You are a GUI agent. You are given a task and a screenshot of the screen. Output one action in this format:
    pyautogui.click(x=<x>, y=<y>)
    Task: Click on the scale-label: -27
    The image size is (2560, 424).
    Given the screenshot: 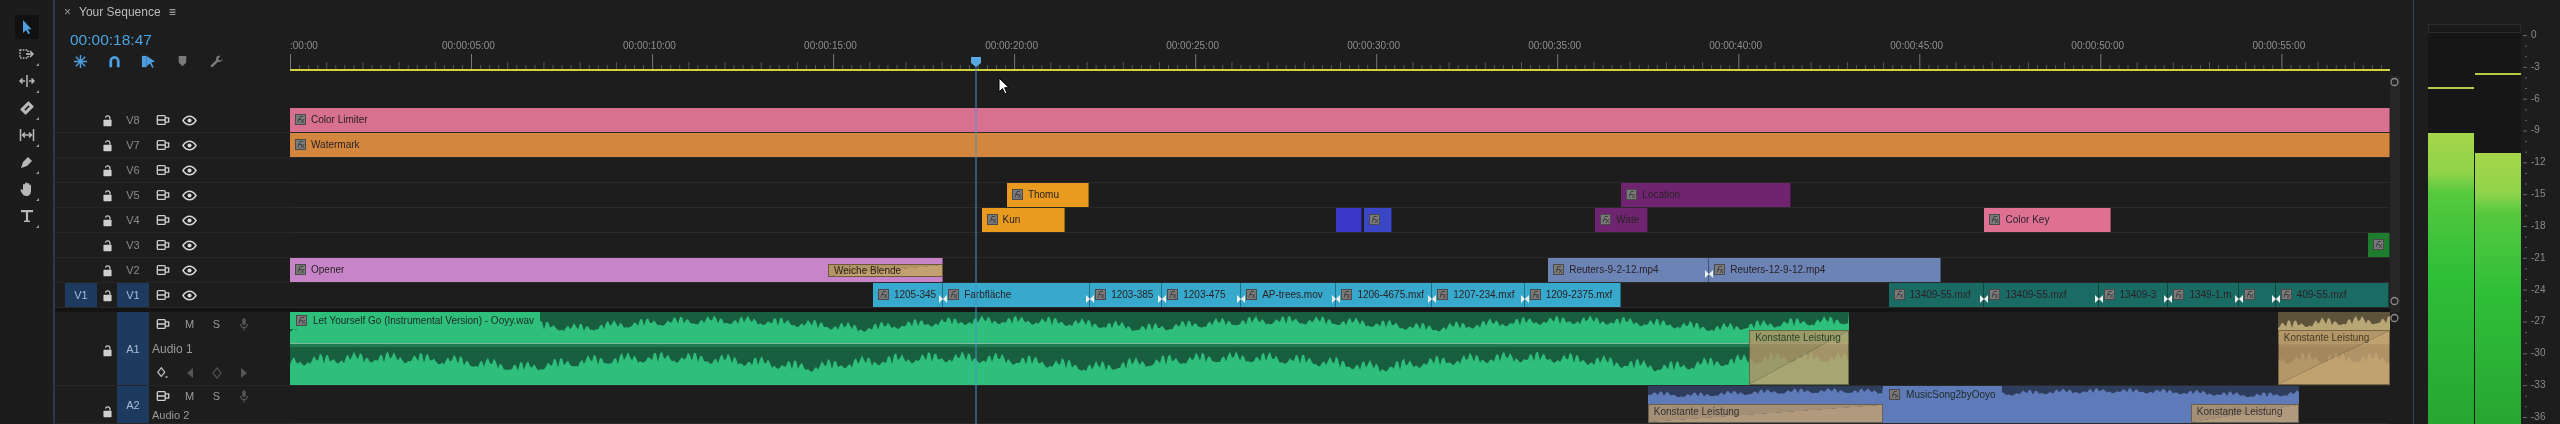 What is the action you would take?
    pyautogui.click(x=2538, y=321)
    